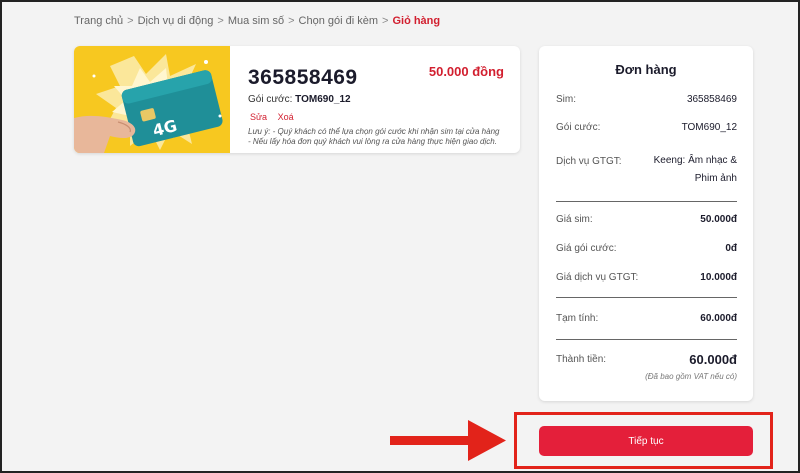  I want to click on breadcrumb-mobile-services: Dịch vụ di động, so click(176, 21).